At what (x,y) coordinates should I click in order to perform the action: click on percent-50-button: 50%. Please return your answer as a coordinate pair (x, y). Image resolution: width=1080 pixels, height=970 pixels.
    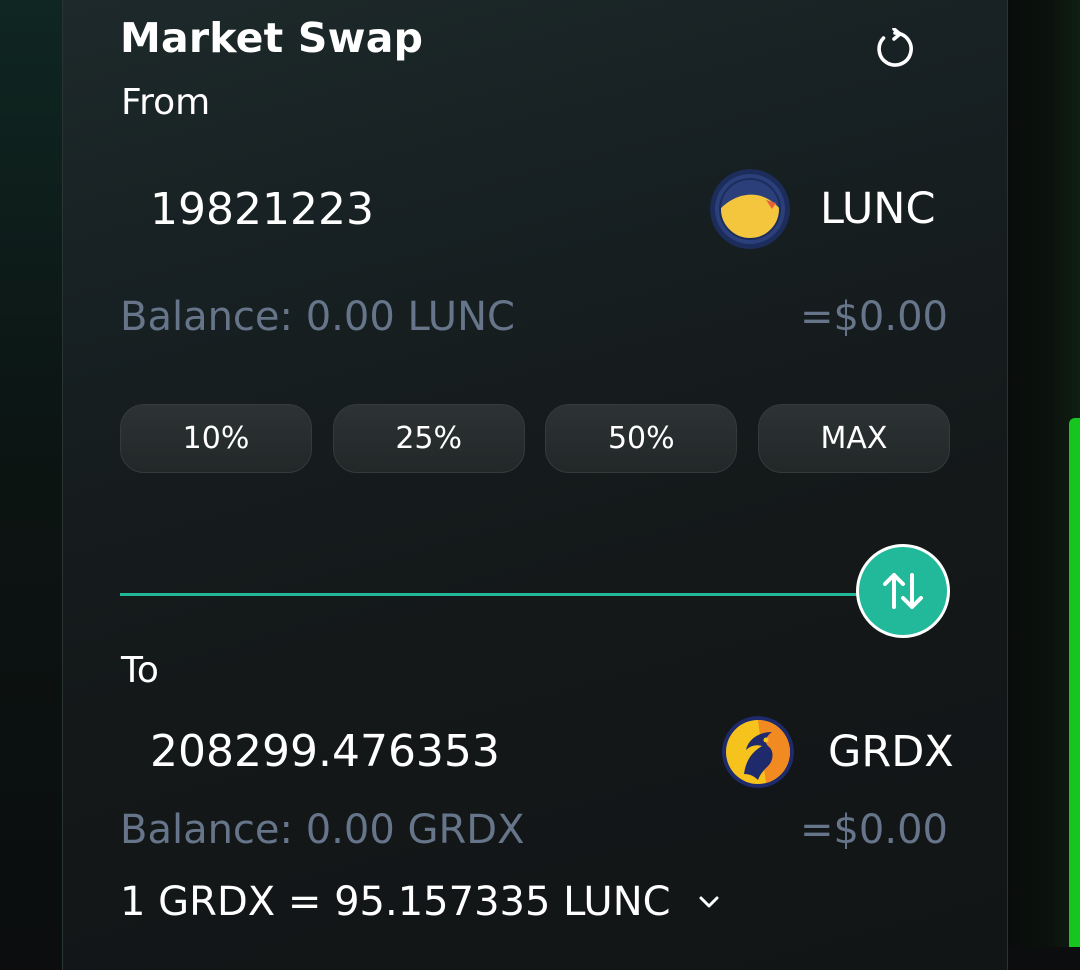
    Looking at the image, I should click on (641, 438).